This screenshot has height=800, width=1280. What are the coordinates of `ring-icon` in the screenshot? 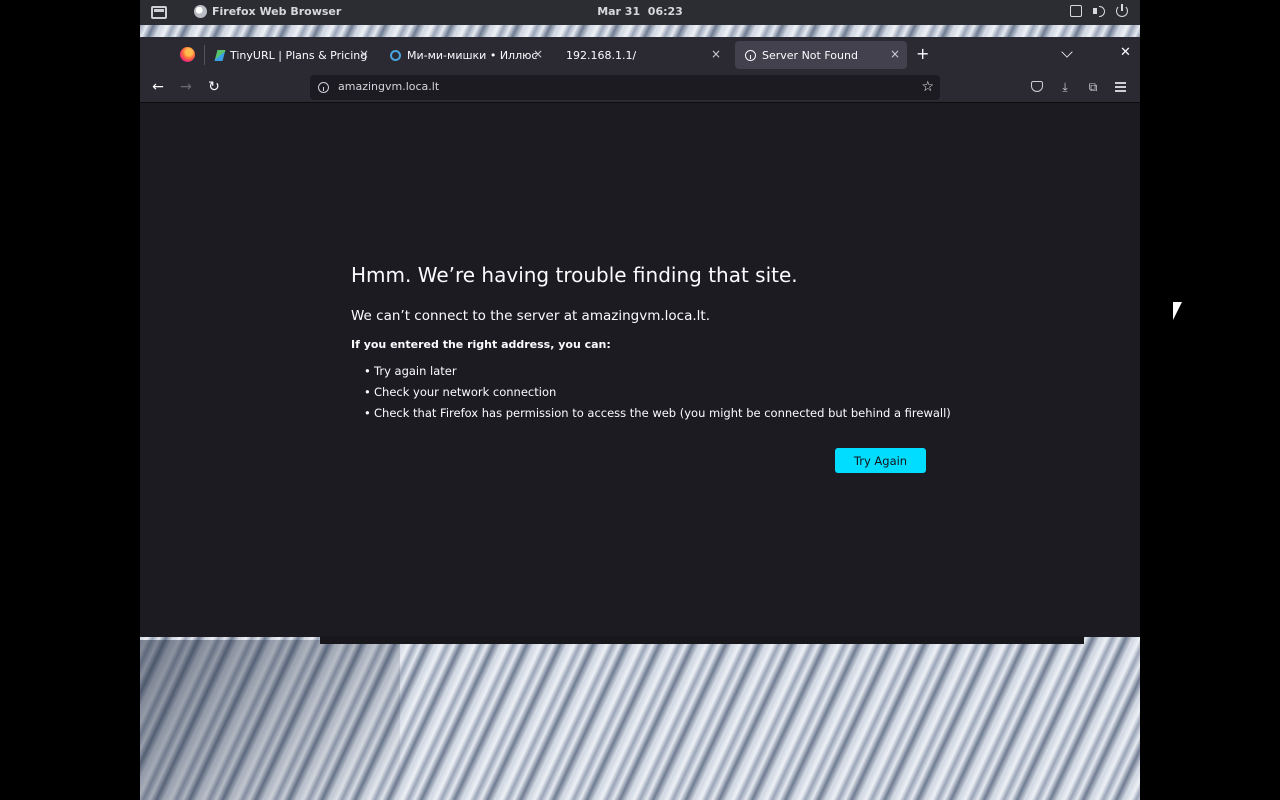 It's located at (395, 55).